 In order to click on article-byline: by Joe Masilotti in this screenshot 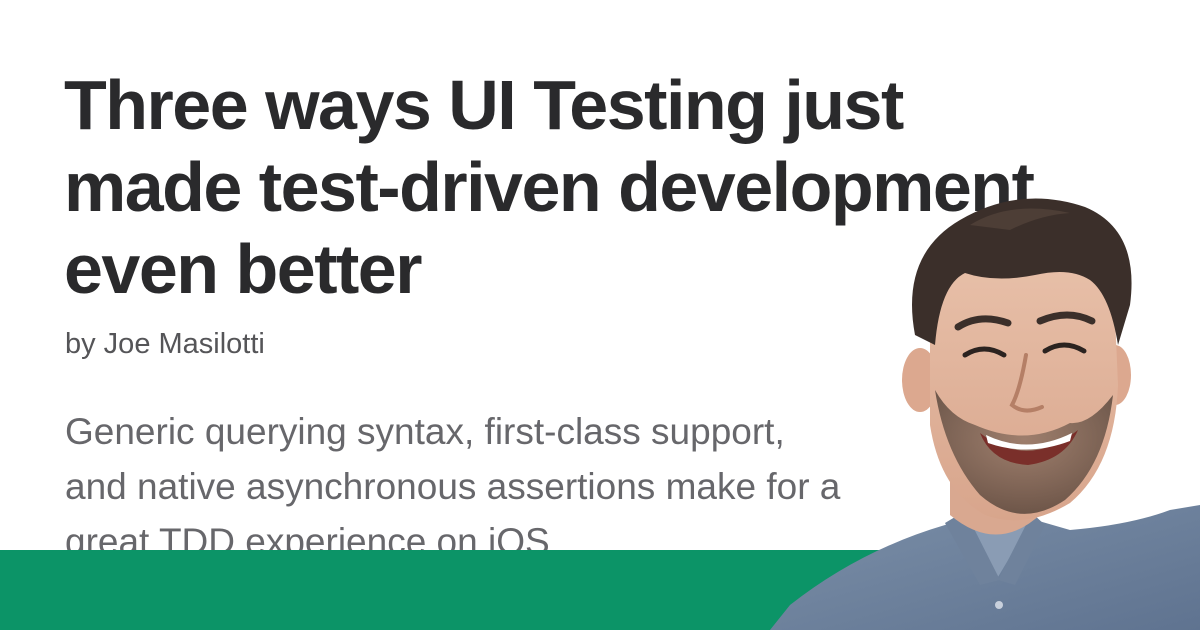, I will do `click(165, 344)`.